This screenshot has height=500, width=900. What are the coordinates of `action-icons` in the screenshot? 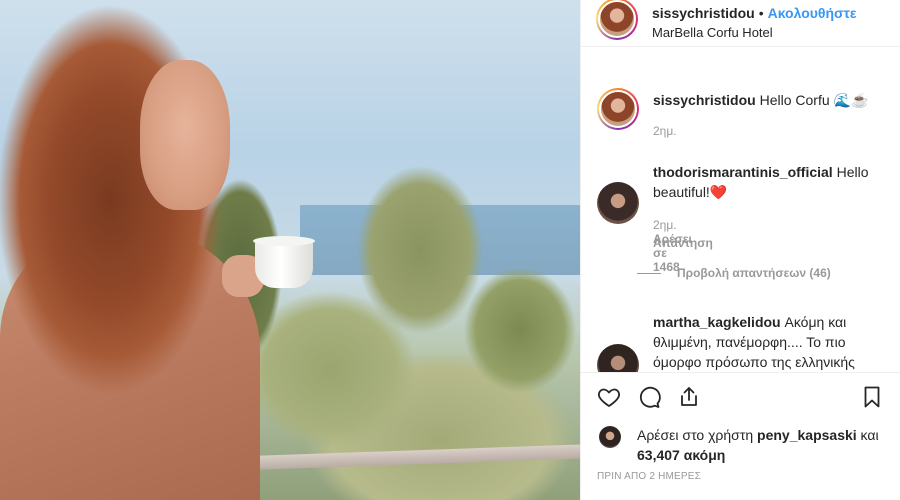 It's located at (649, 397).